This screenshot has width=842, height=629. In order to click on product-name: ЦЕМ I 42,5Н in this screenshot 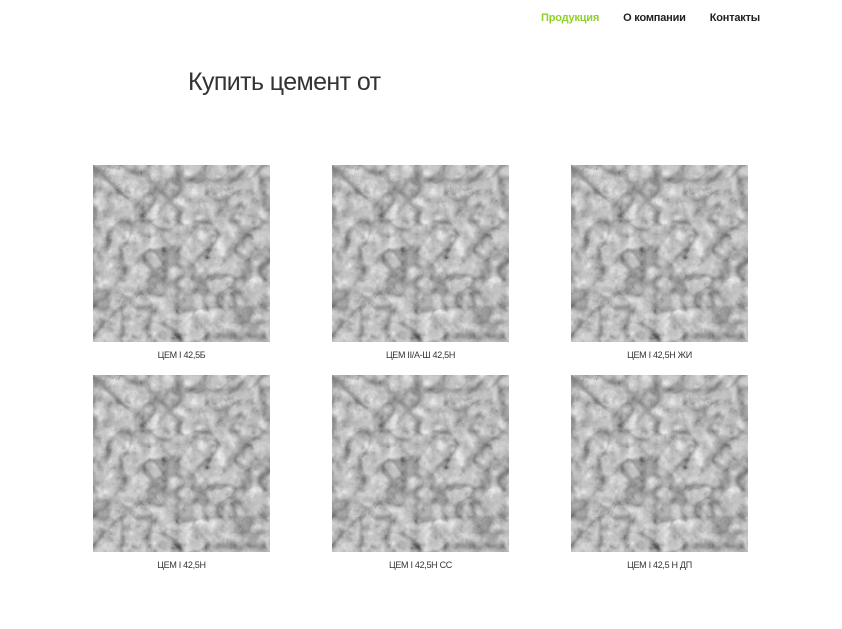, I will do `click(181, 565)`.